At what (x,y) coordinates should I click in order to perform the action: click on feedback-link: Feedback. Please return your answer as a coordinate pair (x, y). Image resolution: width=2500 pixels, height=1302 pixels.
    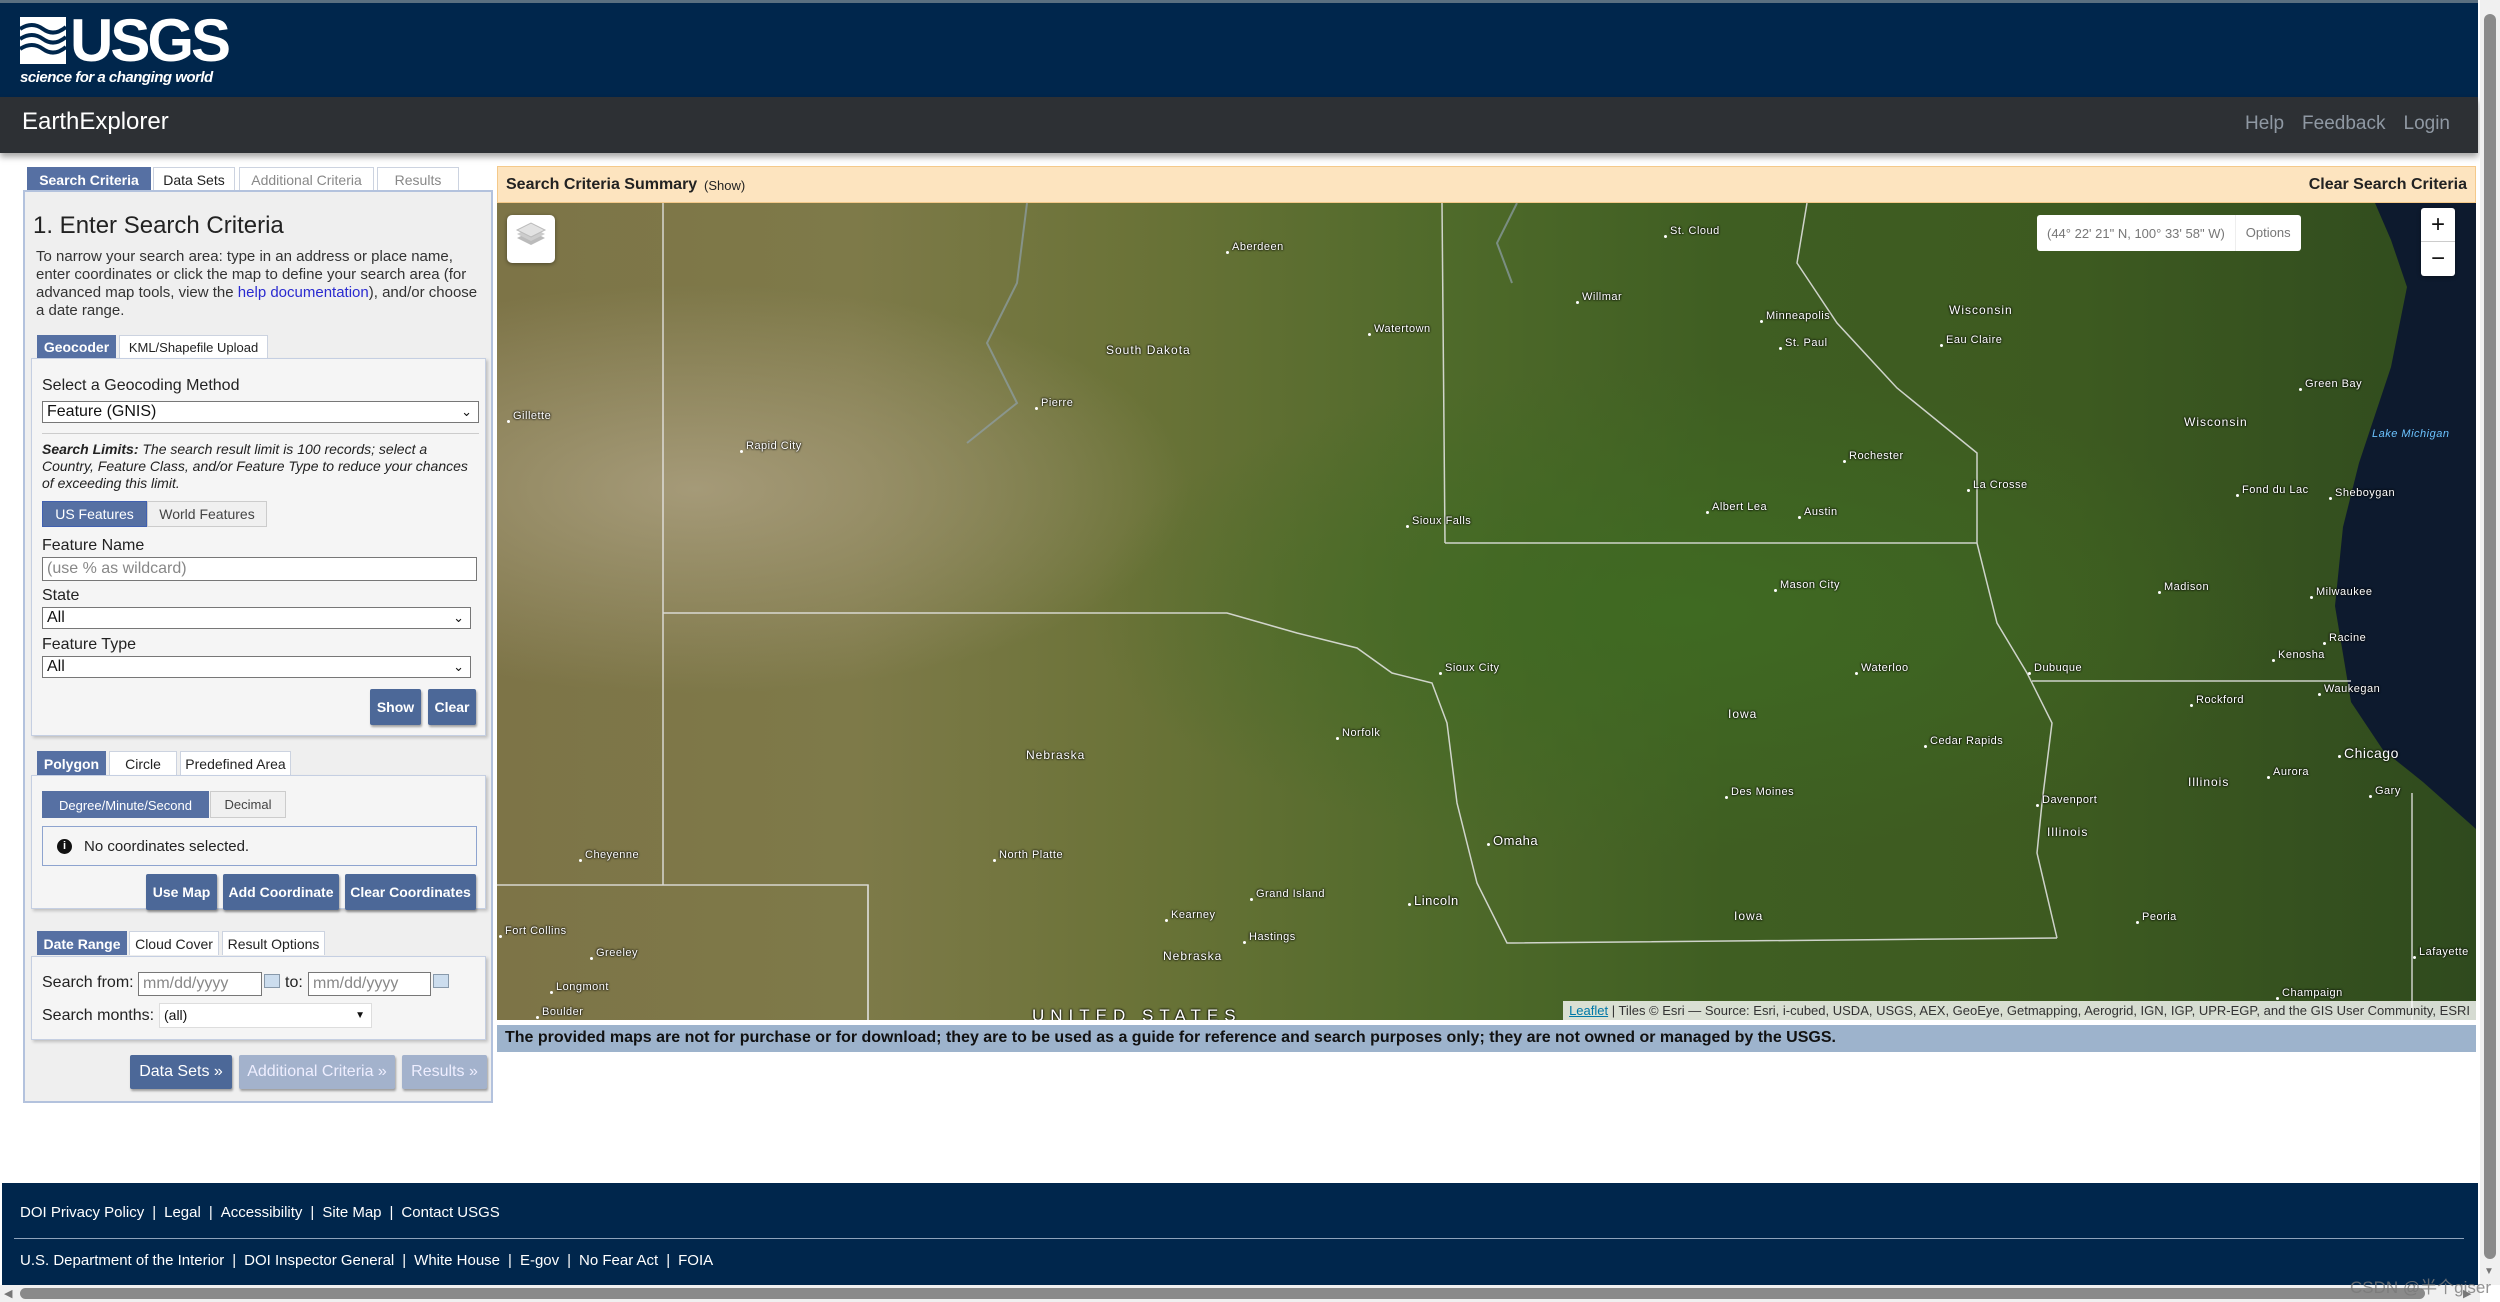
    Looking at the image, I should click on (2343, 124).